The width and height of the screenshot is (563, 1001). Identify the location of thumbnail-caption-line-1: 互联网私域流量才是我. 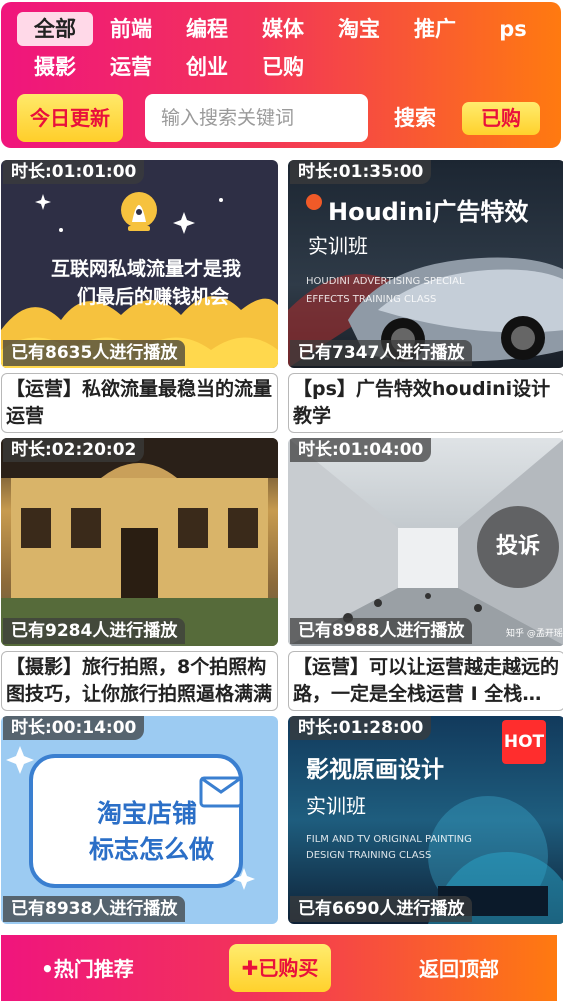
(146, 269).